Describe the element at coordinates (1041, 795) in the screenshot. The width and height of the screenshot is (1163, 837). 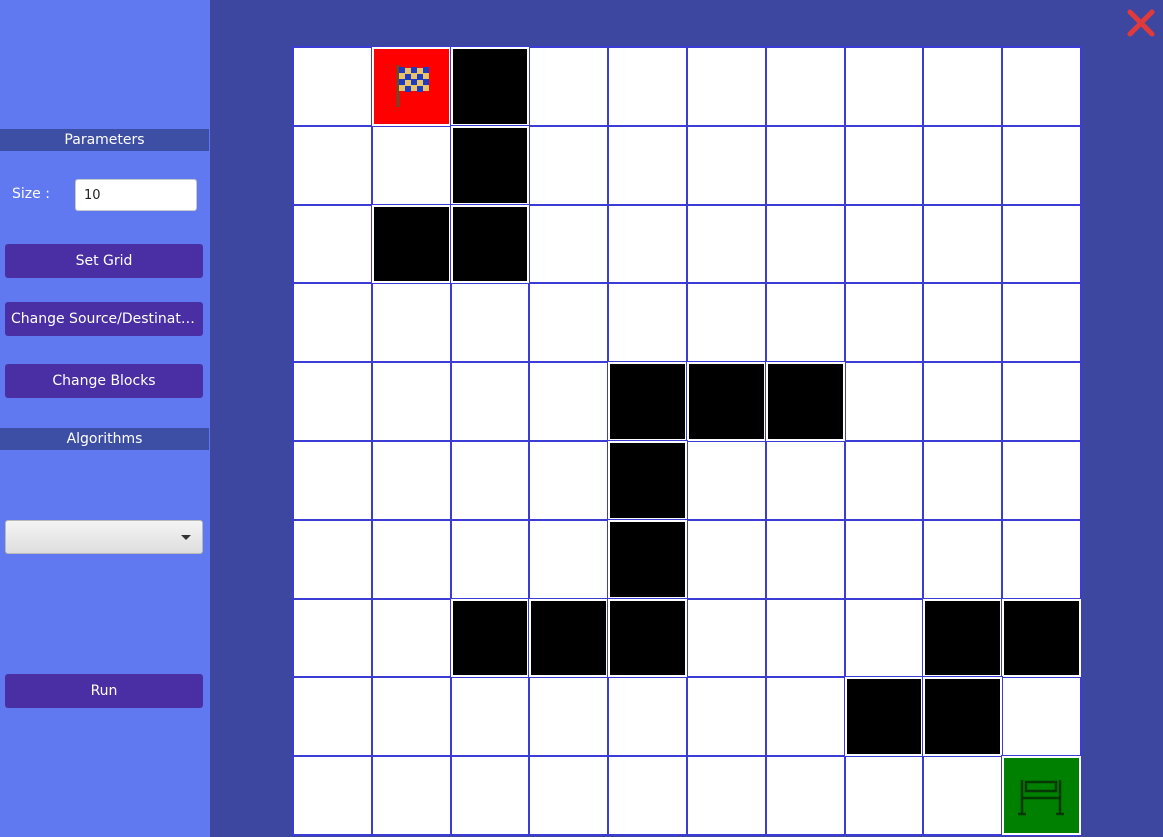
I see `destination-cell` at that location.